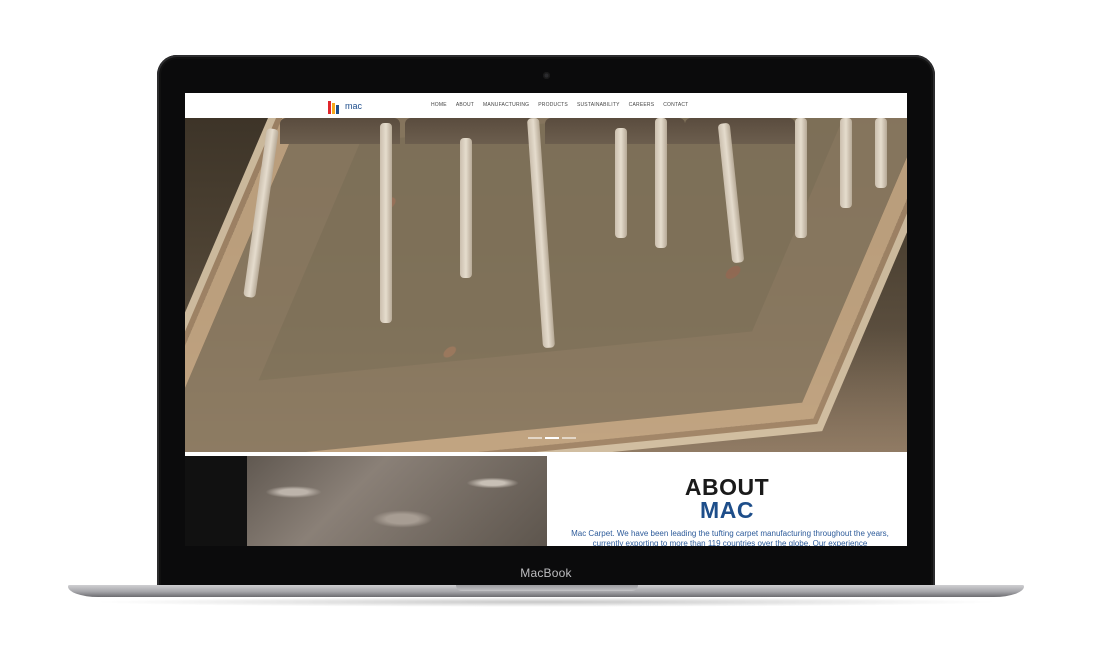 The image size is (1102, 668). I want to click on logo-bar-blue, so click(337, 109).